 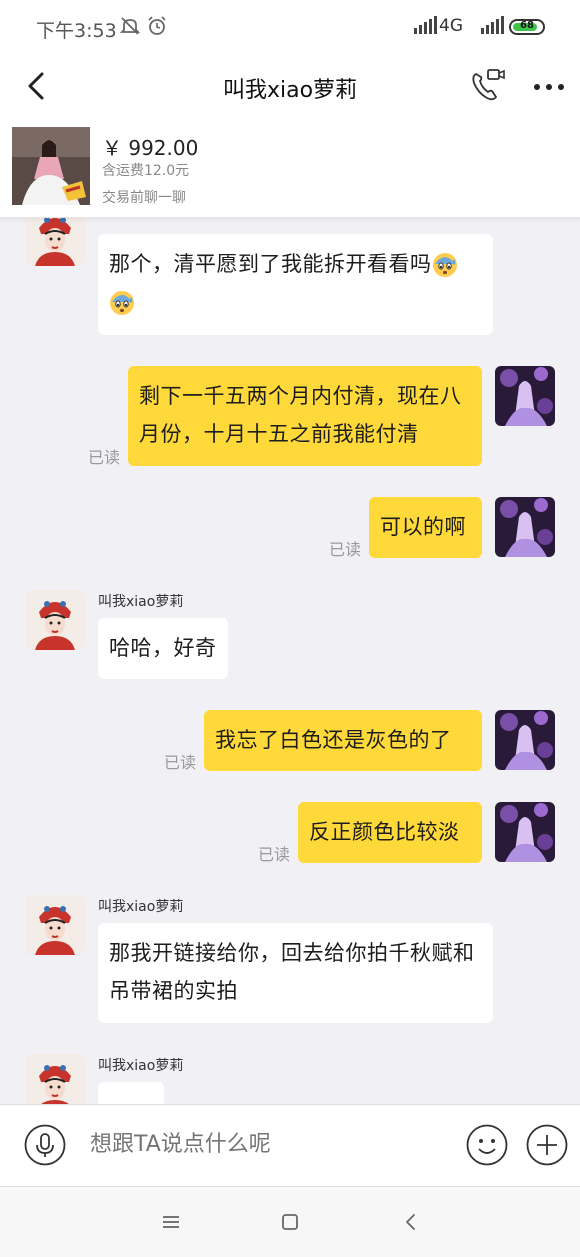 I want to click on message-text: 那我开链接给你，回去给你拍千秋赋和吊带裙的实拍, so click(x=292, y=972).